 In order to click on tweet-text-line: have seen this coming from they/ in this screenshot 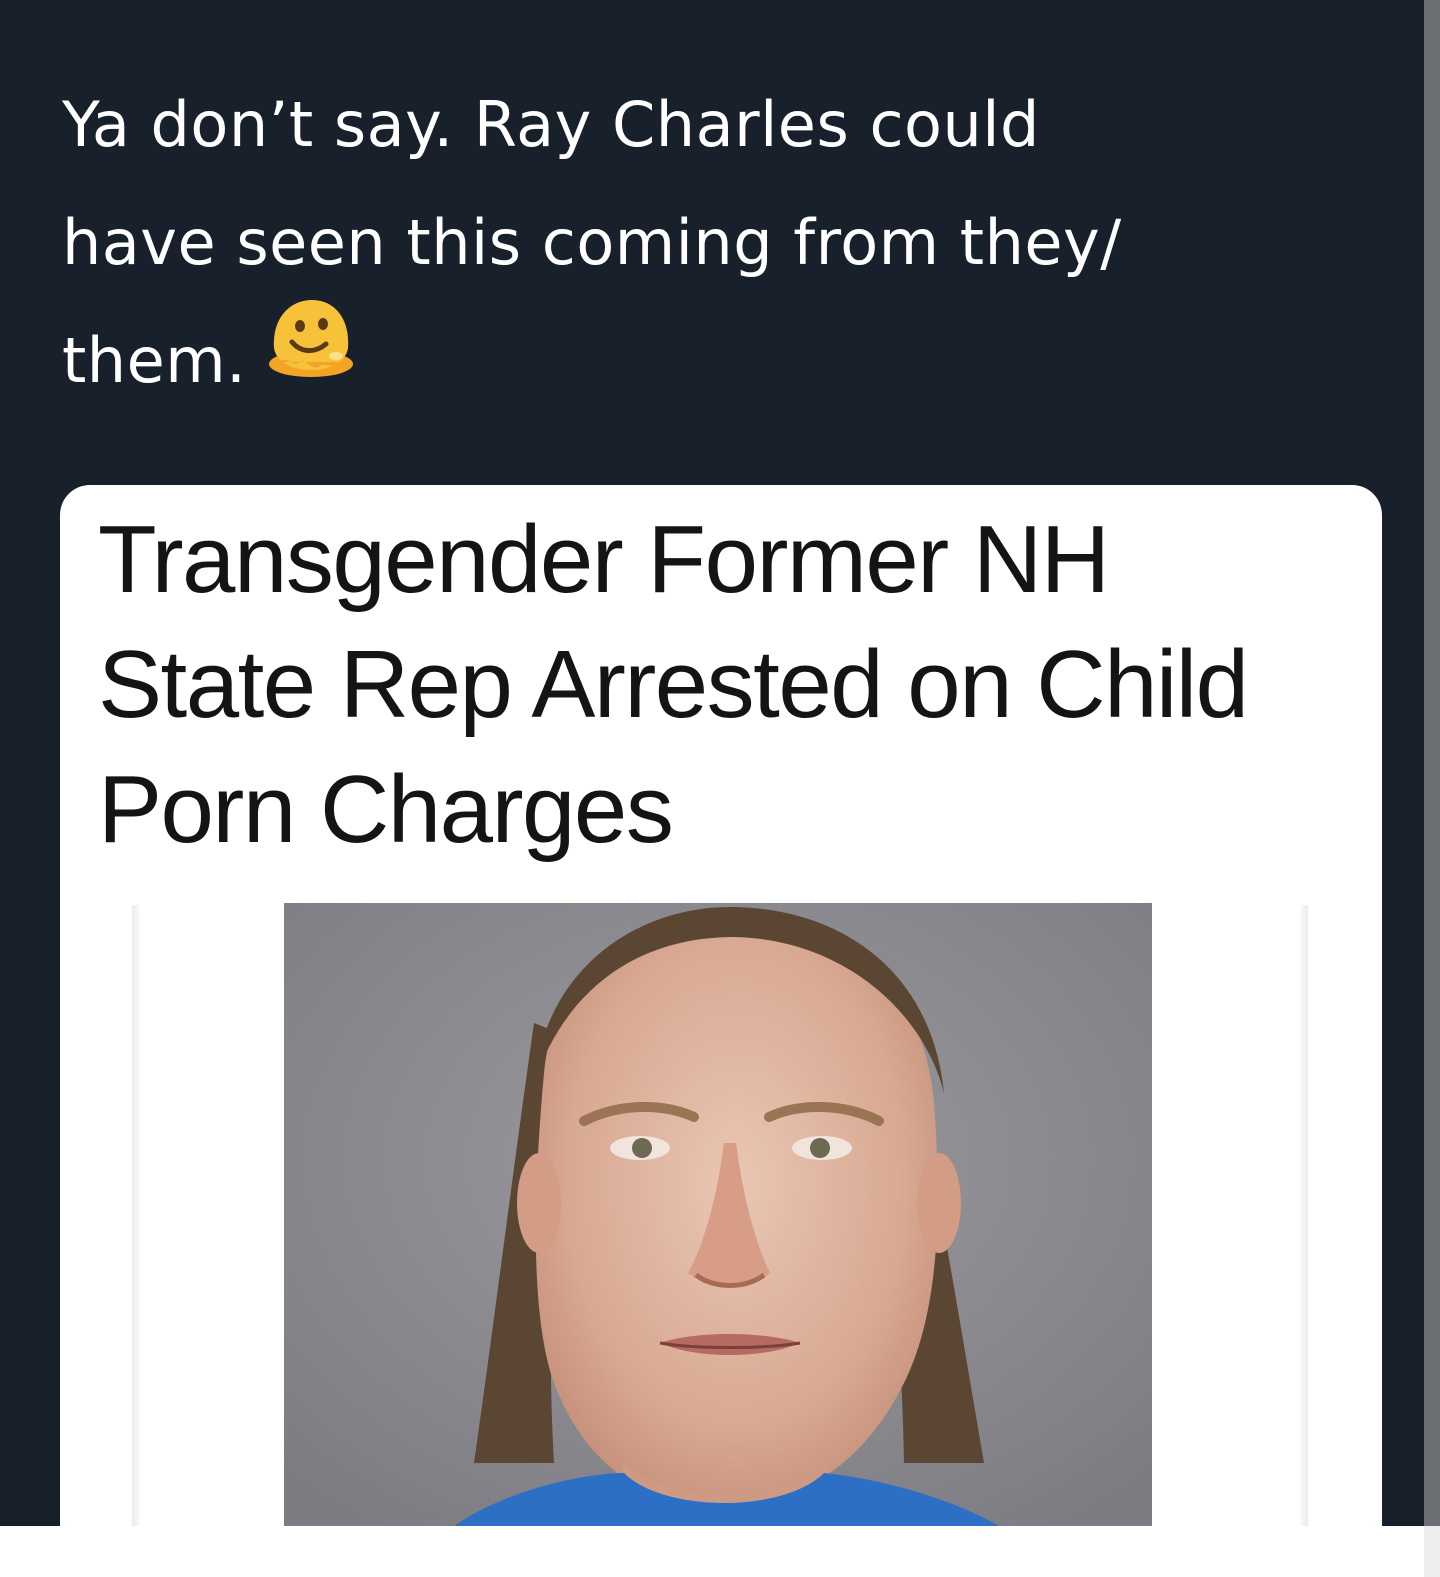, I will do `click(592, 242)`.